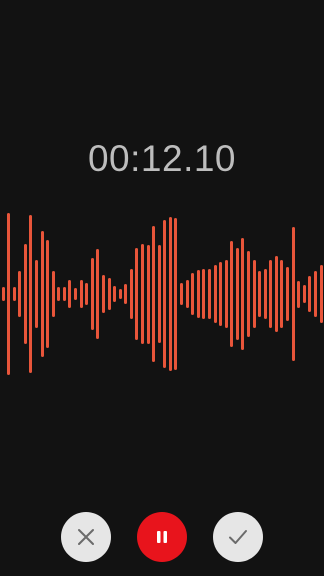  I want to click on pause-recording-button, so click(162, 537).